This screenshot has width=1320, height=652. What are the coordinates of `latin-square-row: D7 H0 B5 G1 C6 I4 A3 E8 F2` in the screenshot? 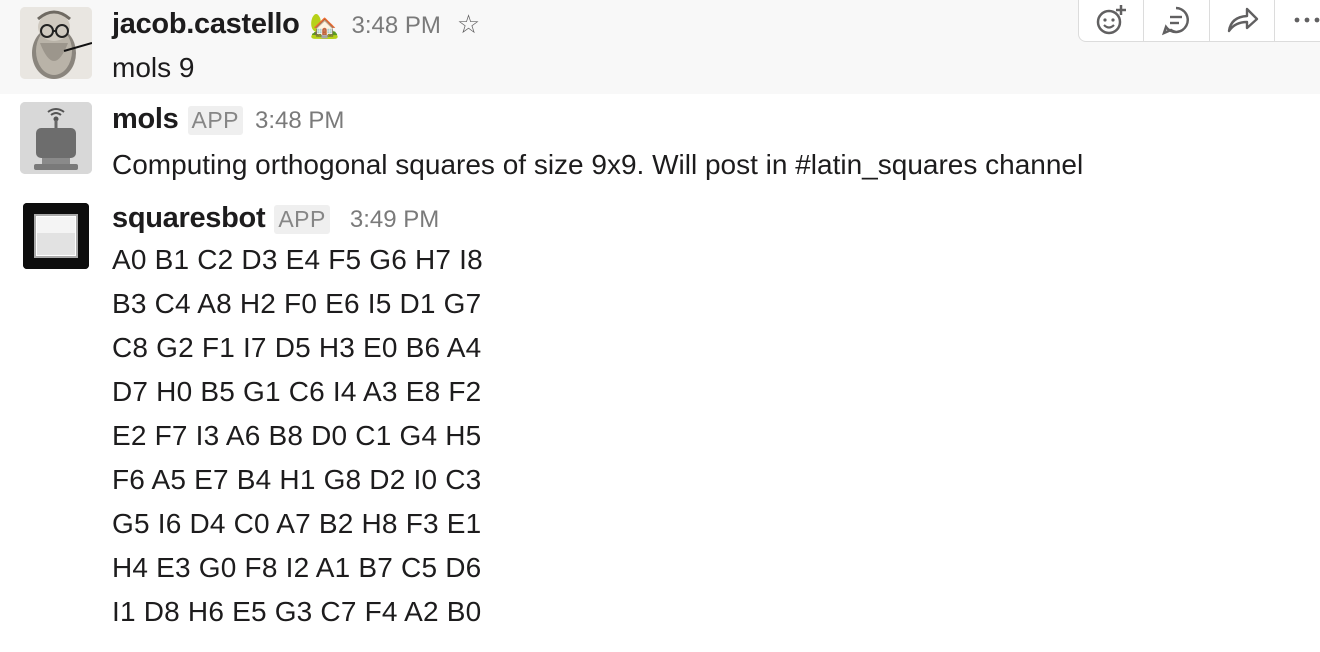 It's located at (297, 391).